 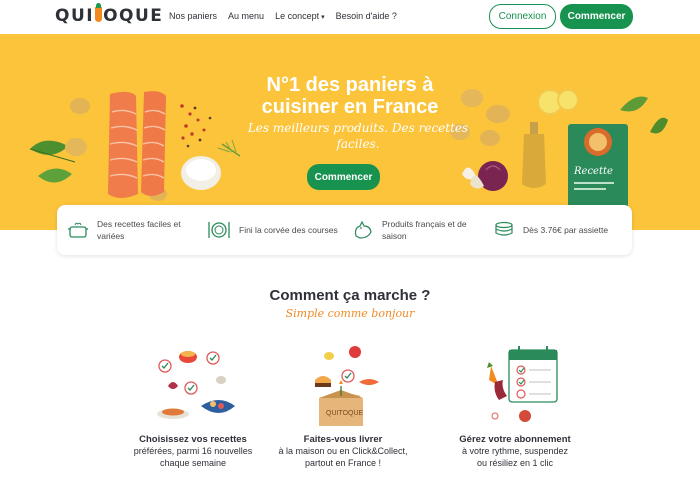 I want to click on recipe-card-label: Recette, so click(x=593, y=171).